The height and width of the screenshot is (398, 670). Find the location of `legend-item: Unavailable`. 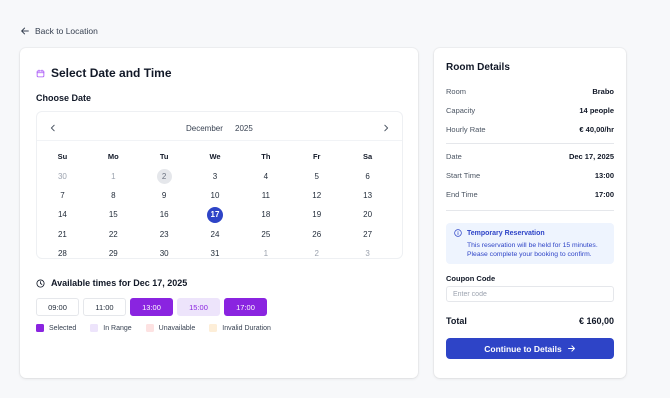

legend-item: Unavailable is located at coordinates (170, 328).